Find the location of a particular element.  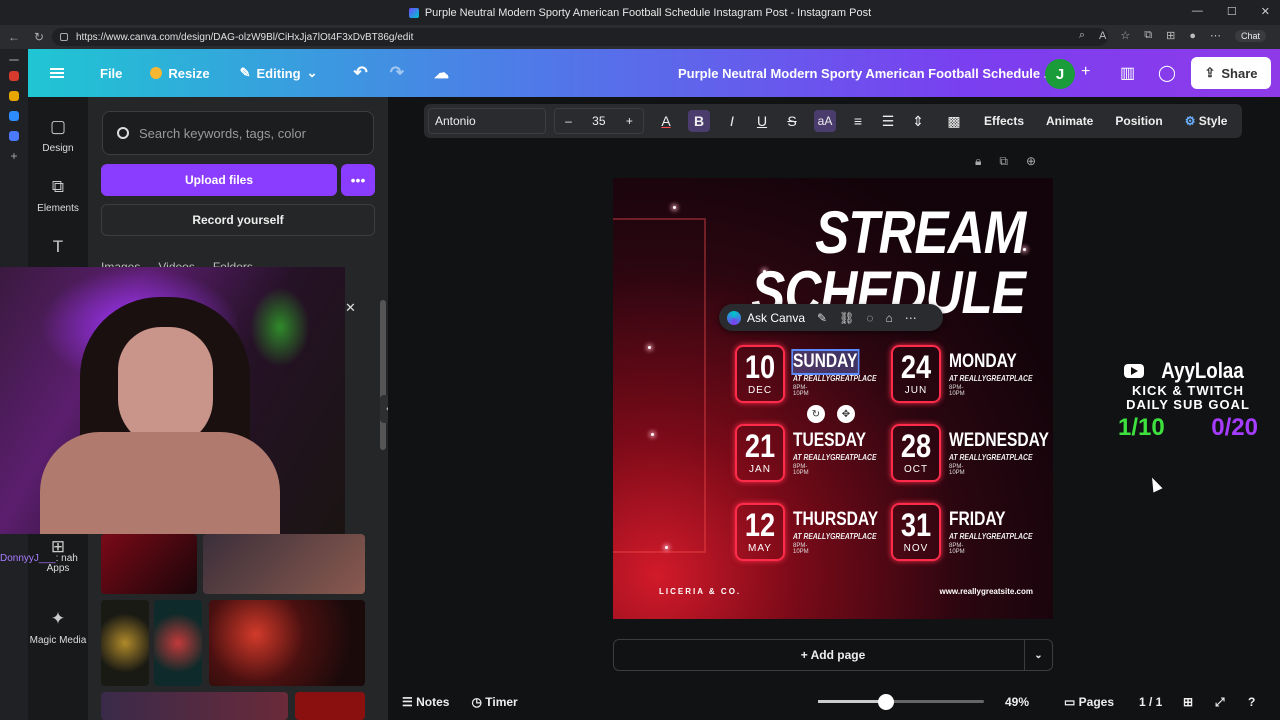

pages-button: ▭ Pages is located at coordinates (1089, 702).